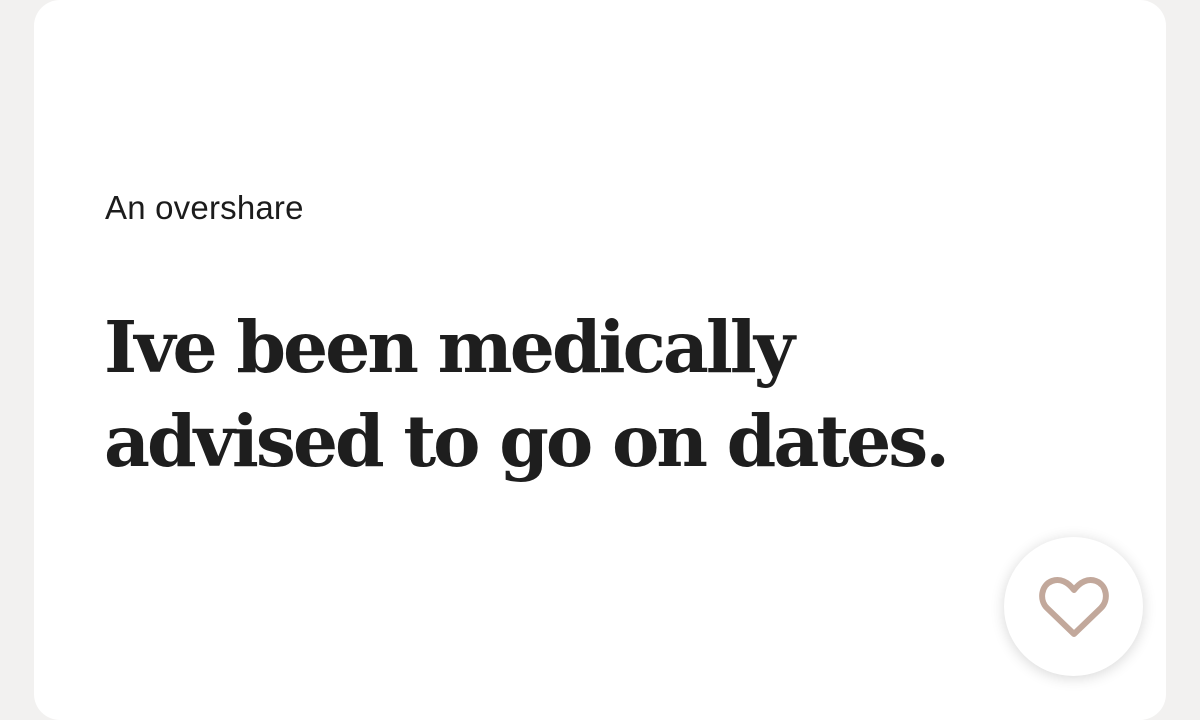 The width and height of the screenshot is (1200, 720). I want to click on prompt-label: An overshare, so click(204, 207).